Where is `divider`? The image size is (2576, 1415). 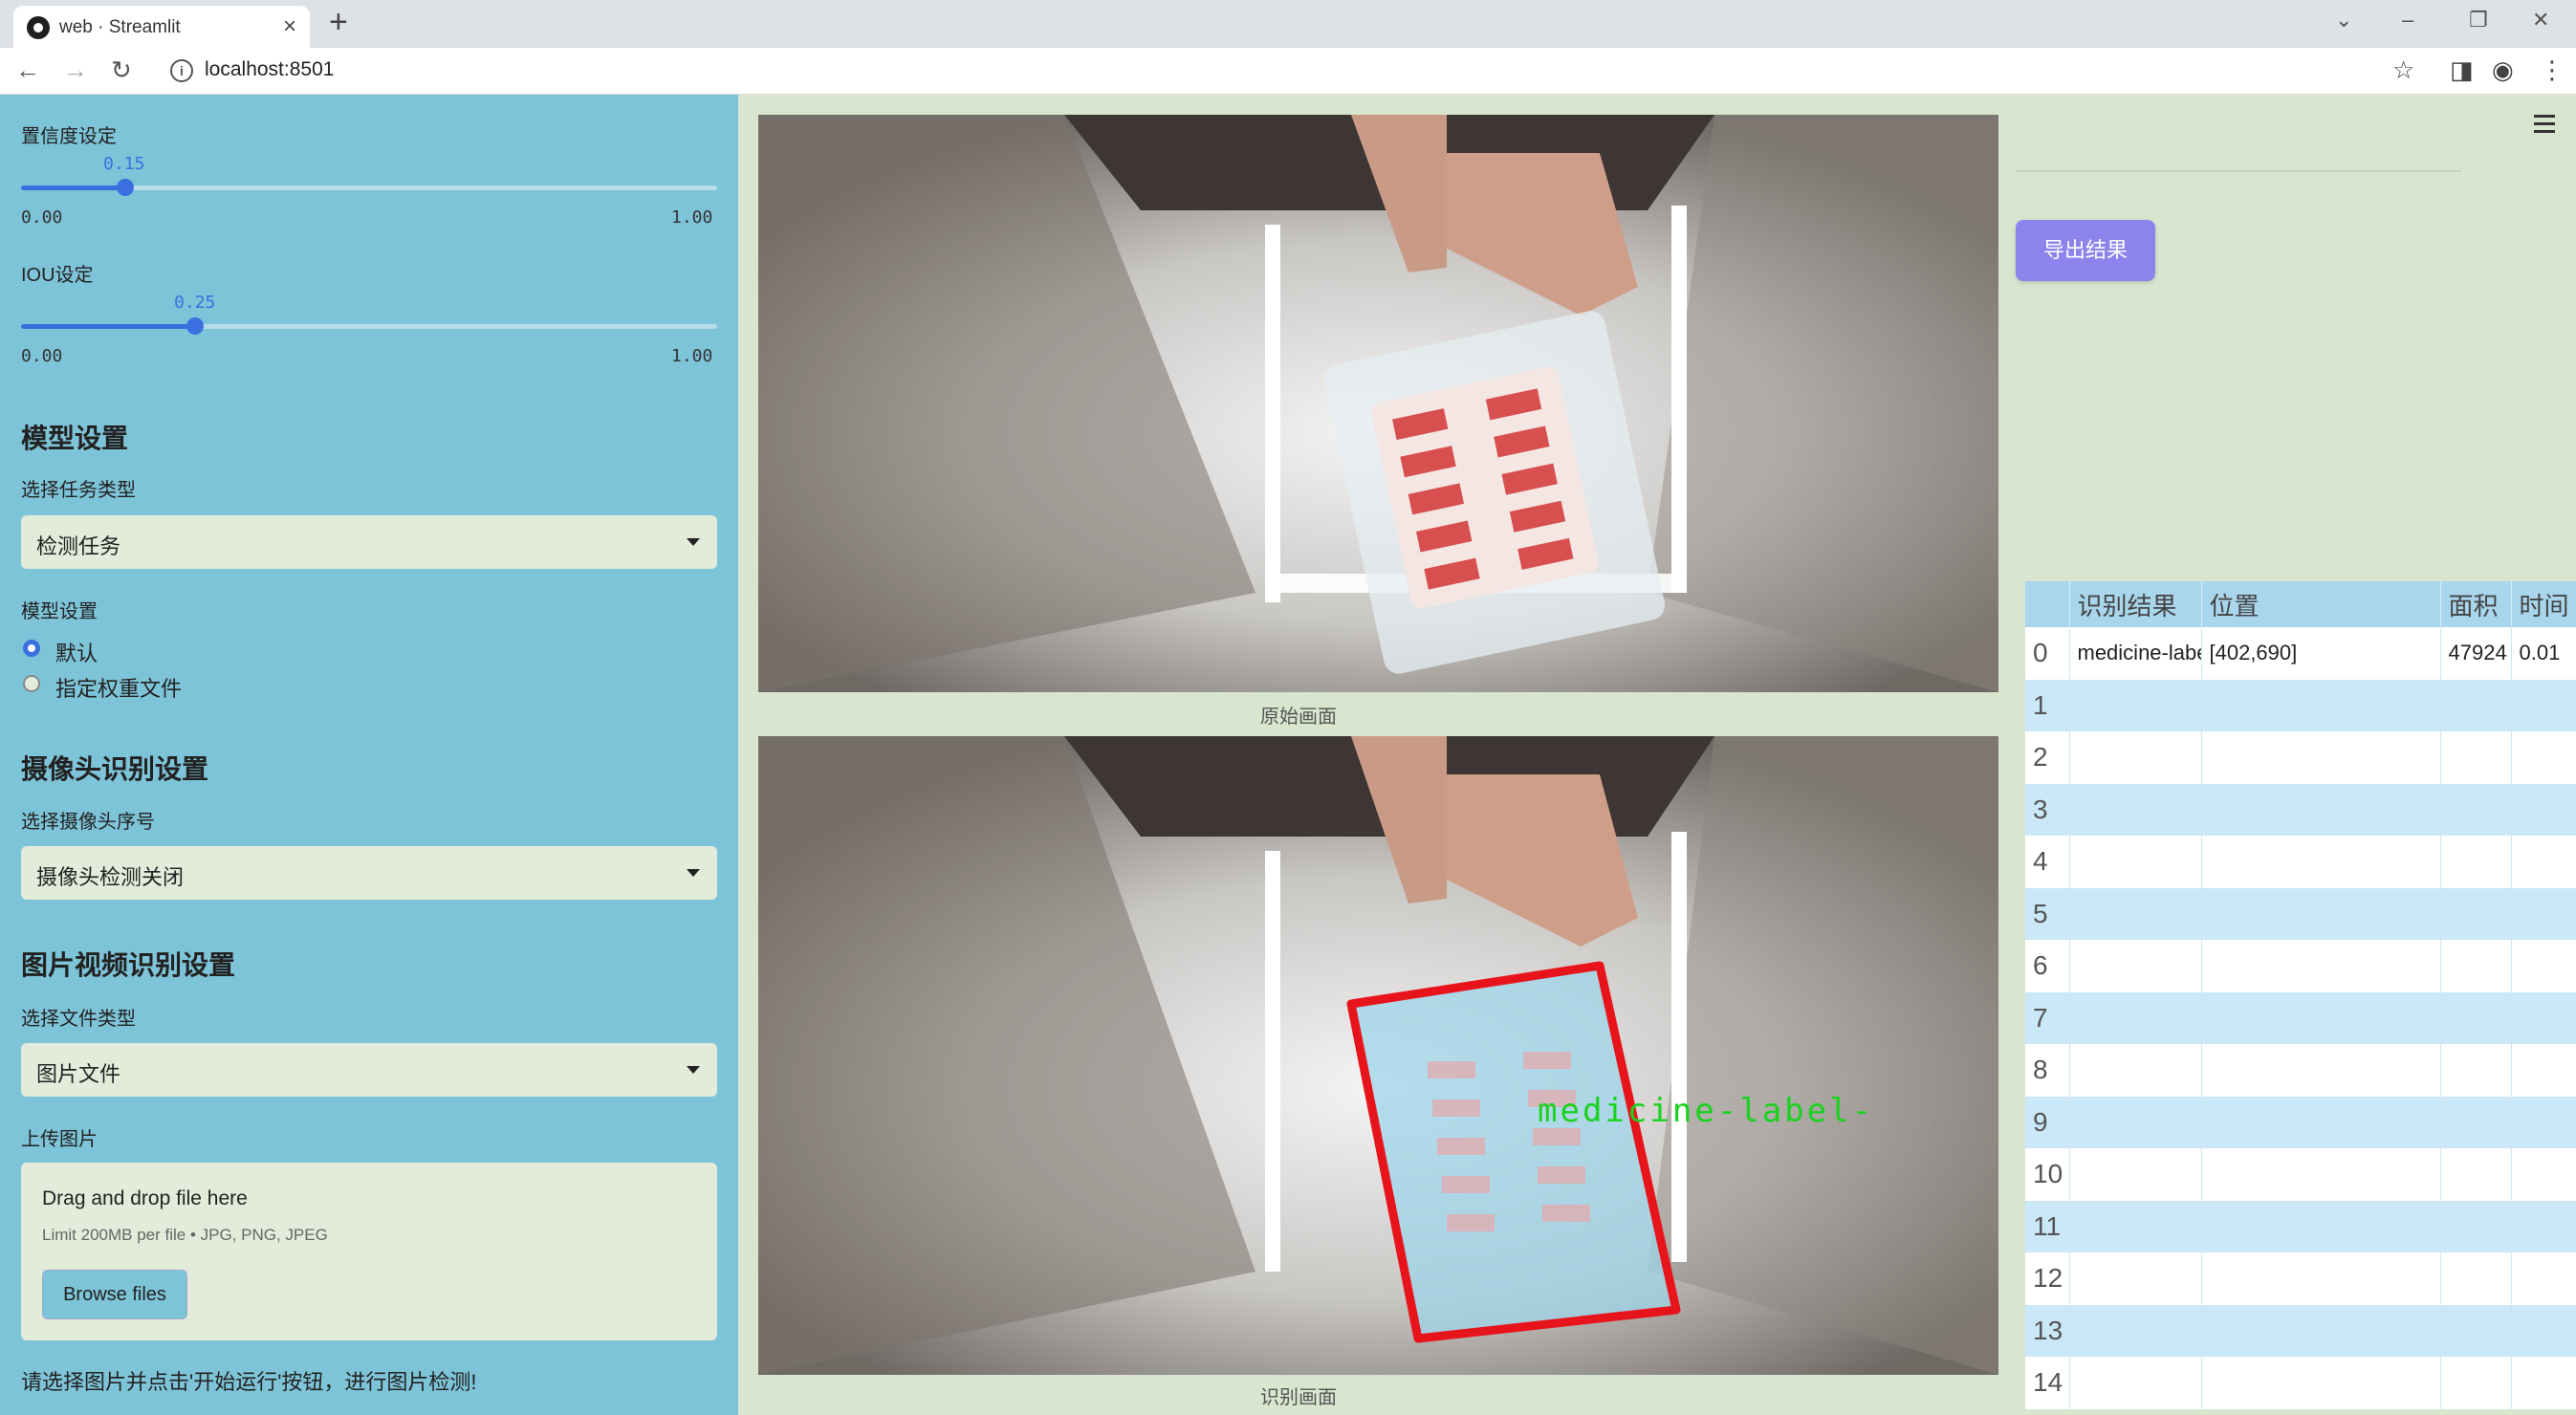 divider is located at coordinates (2238, 171).